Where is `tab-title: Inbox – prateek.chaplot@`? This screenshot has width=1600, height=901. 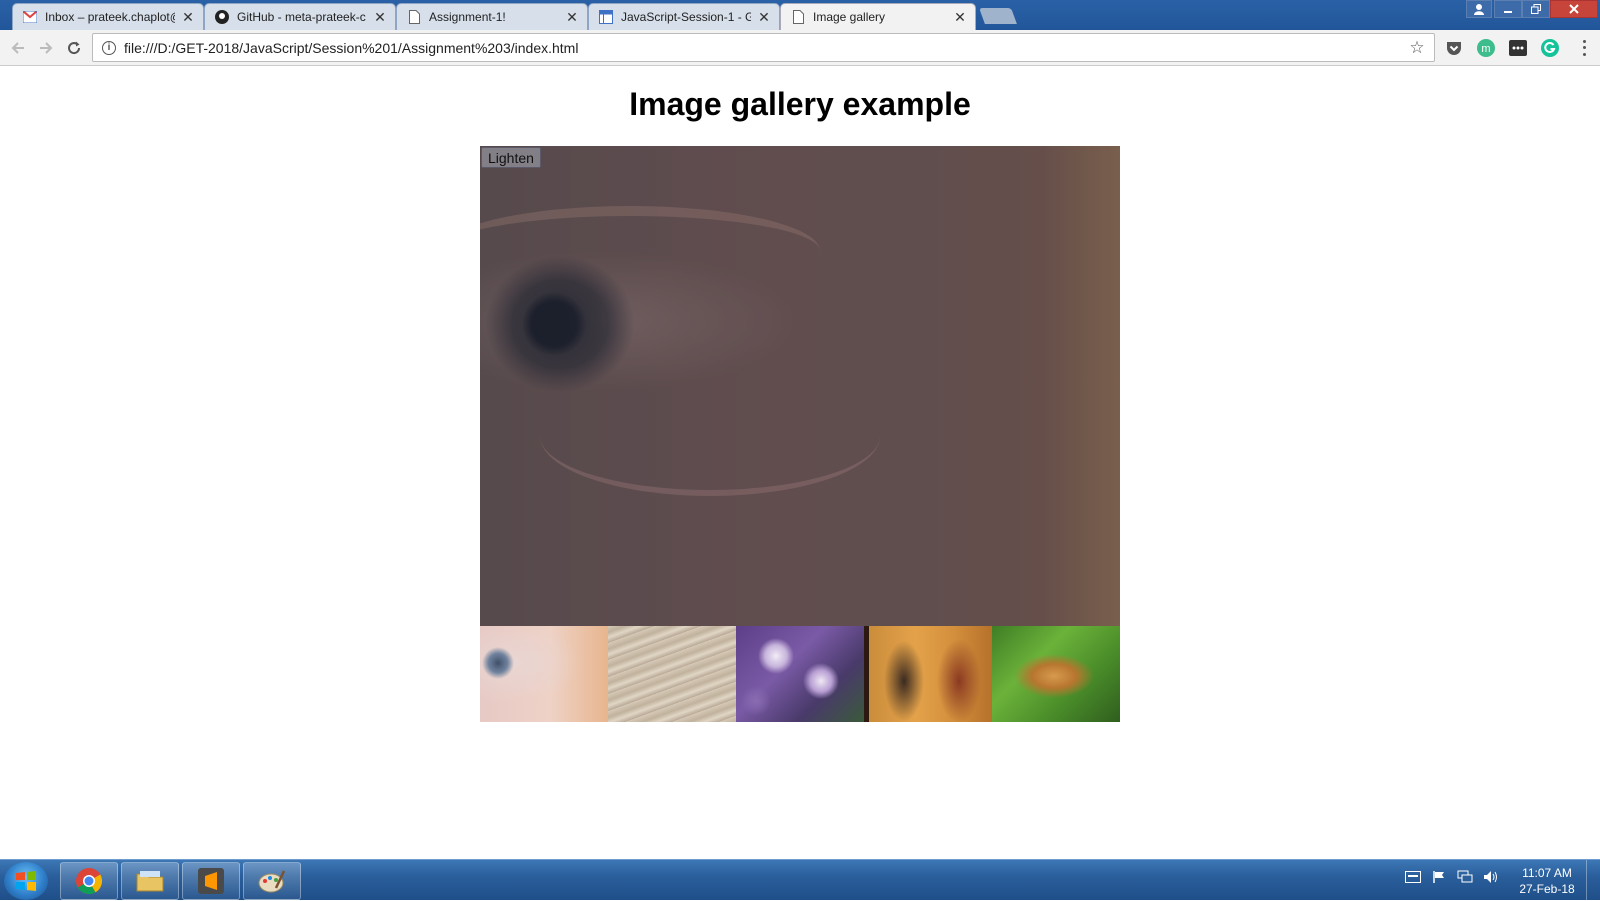 tab-title: Inbox – prateek.chaplot@ is located at coordinates (110, 17).